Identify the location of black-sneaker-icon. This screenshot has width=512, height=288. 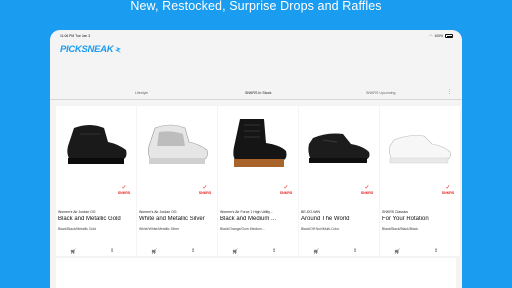
(97, 144).